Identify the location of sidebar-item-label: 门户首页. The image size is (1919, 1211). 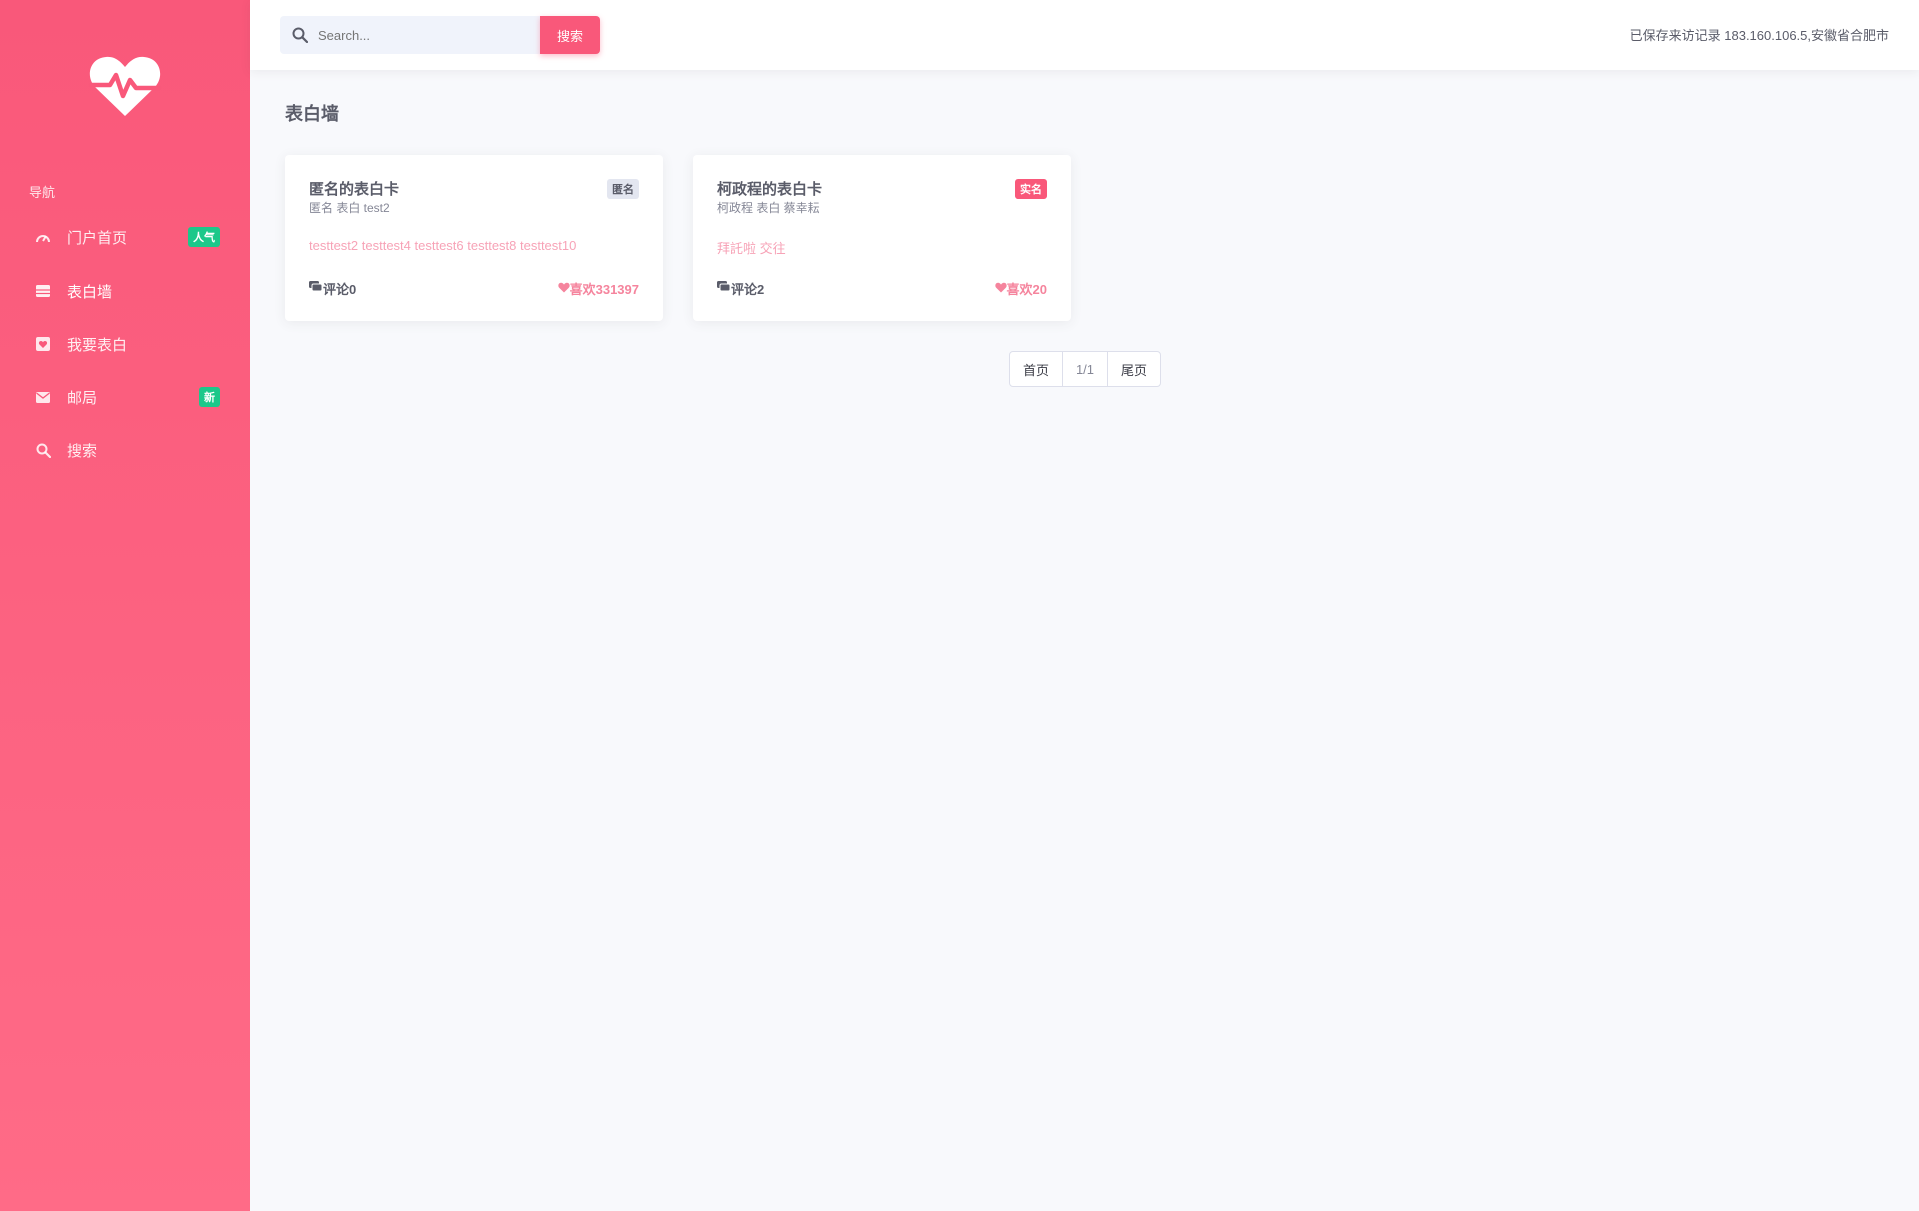
(97, 238).